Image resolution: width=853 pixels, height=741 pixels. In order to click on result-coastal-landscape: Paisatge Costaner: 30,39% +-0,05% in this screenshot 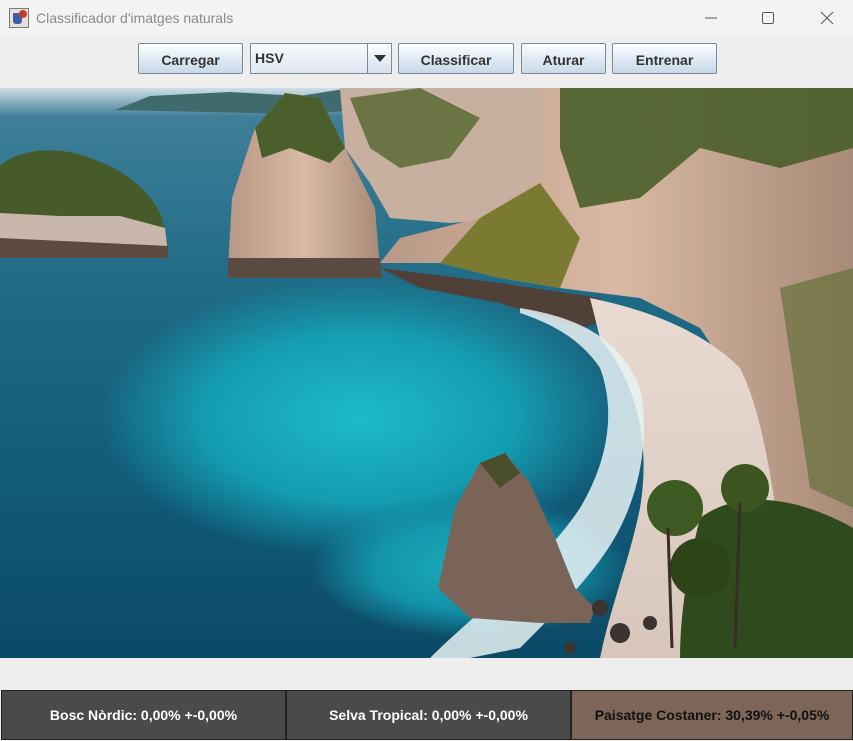, I will do `click(712, 715)`.